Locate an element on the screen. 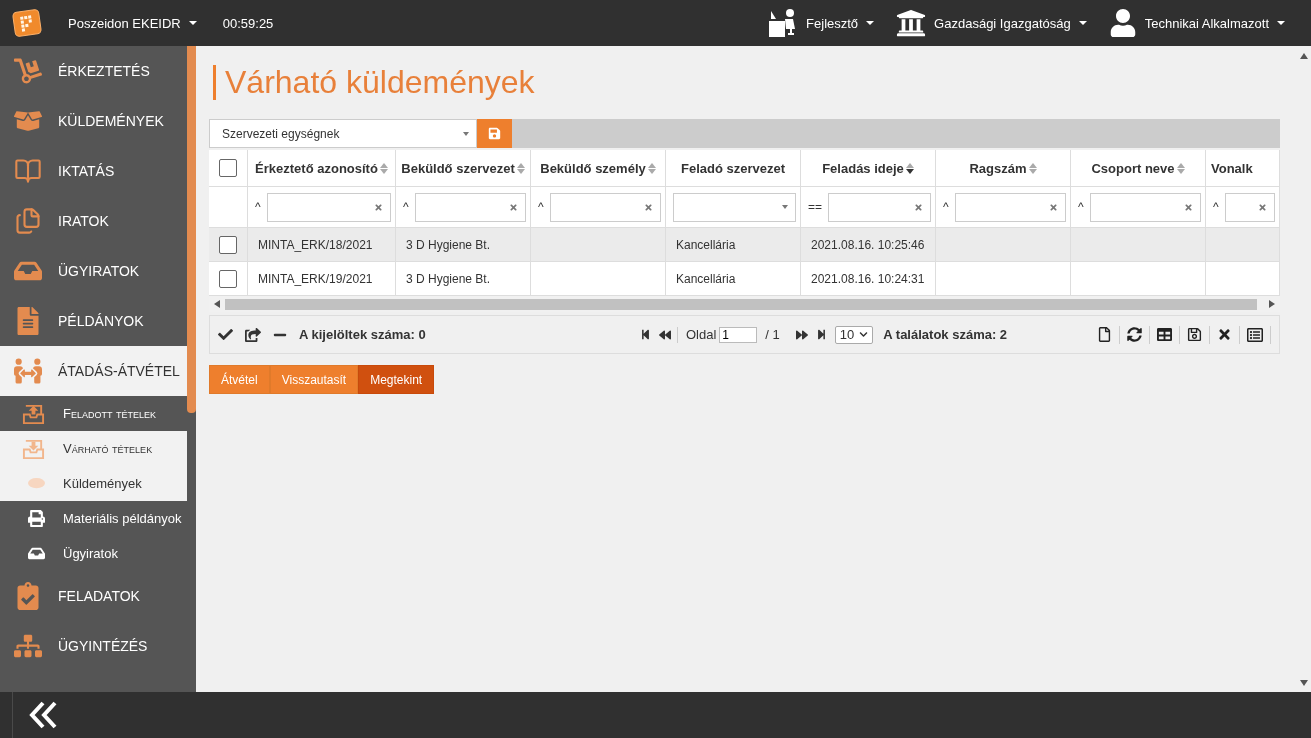  table-cell: 2021.08.16. 10:25:46 is located at coordinates (868, 244).